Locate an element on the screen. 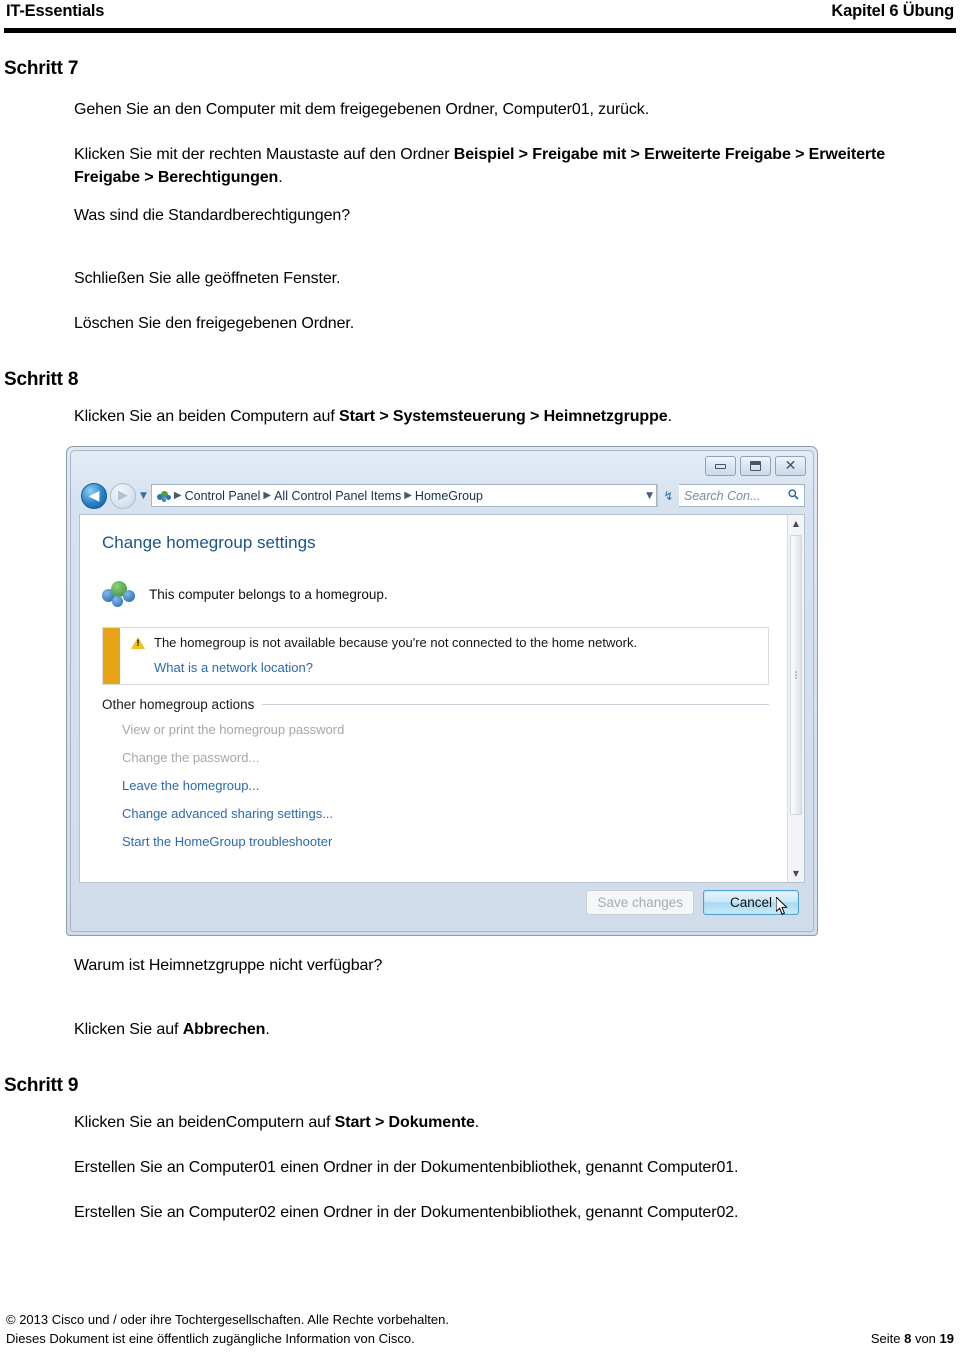 This screenshot has width=960, height=1355. other-actions-heading: Other homegroup actions is located at coordinates (435, 704).